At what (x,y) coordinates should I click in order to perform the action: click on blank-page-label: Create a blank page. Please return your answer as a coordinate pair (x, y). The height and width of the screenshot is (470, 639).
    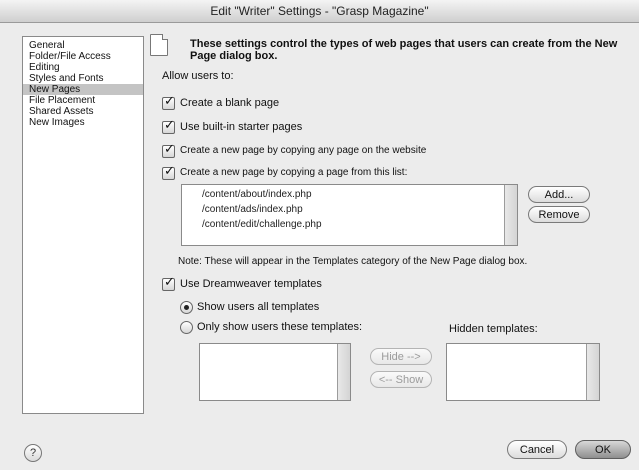
    Looking at the image, I should click on (230, 103).